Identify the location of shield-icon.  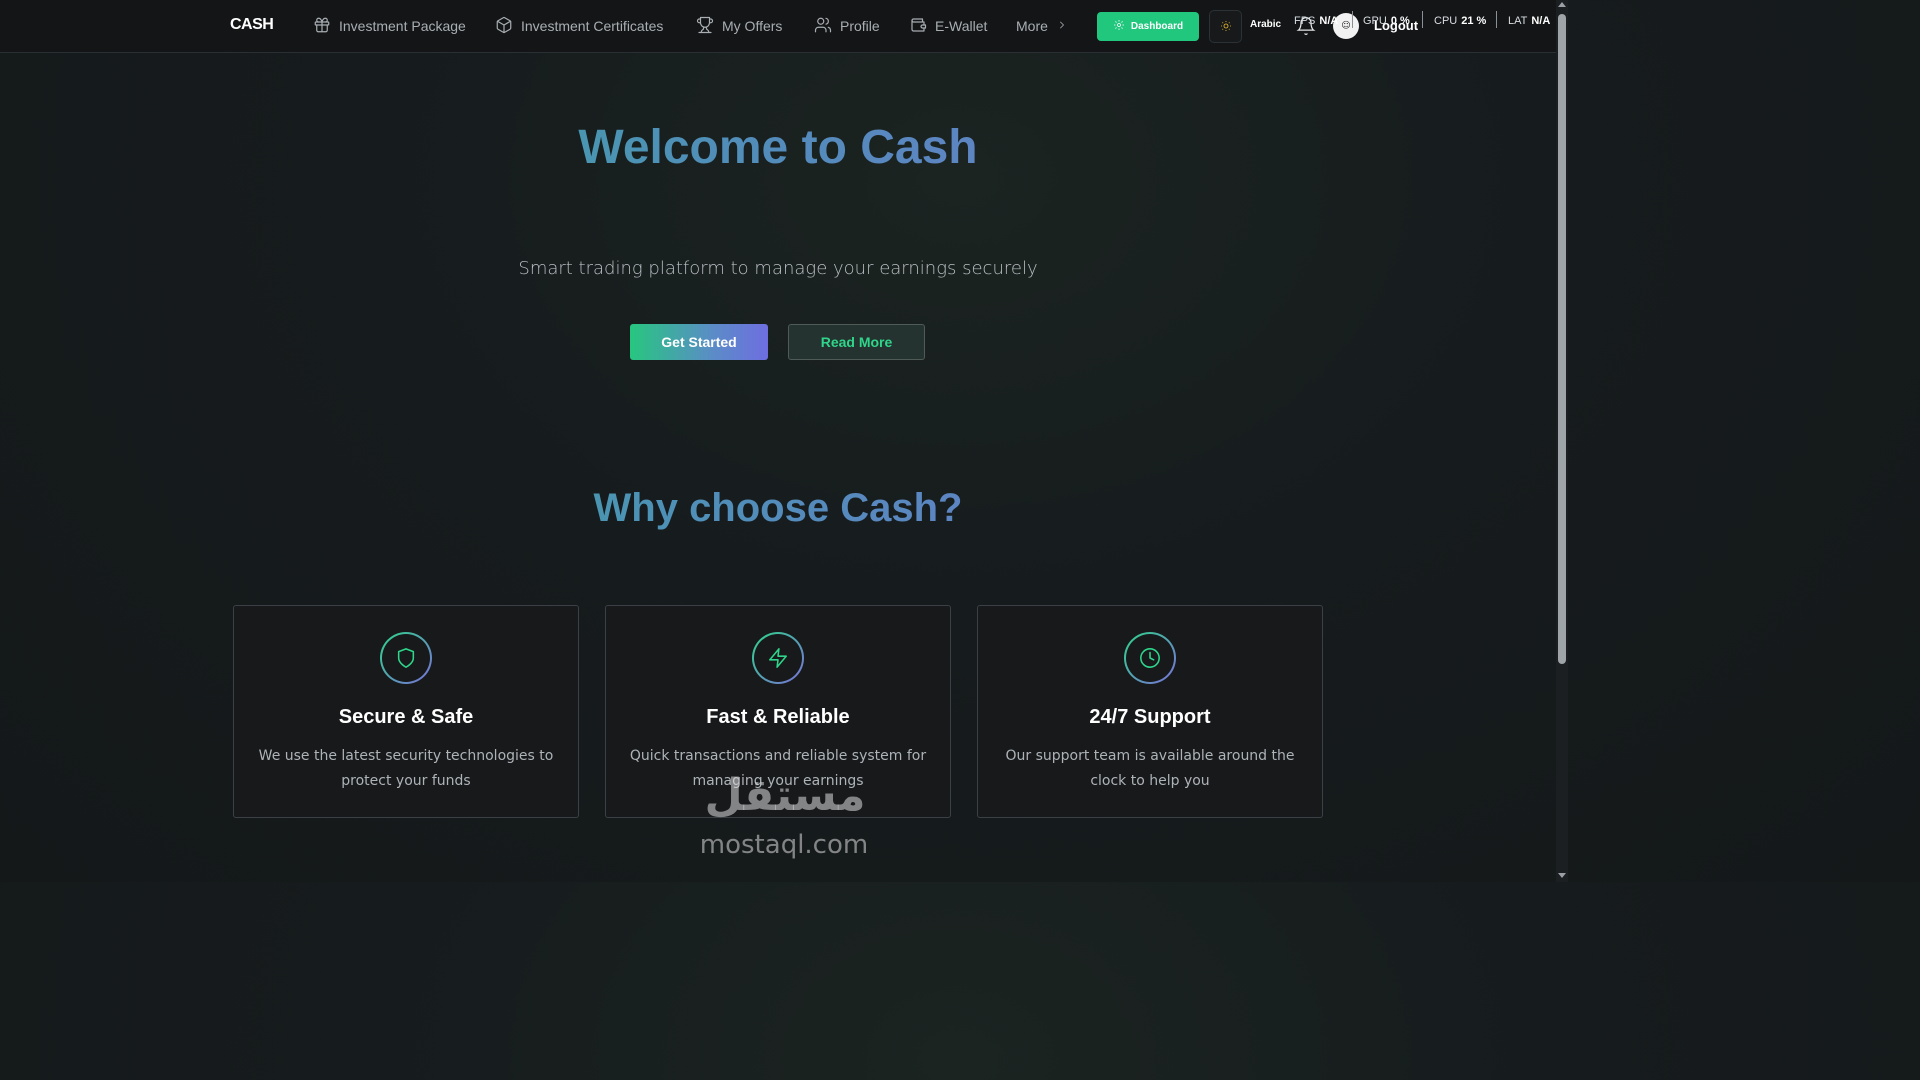
(406, 658).